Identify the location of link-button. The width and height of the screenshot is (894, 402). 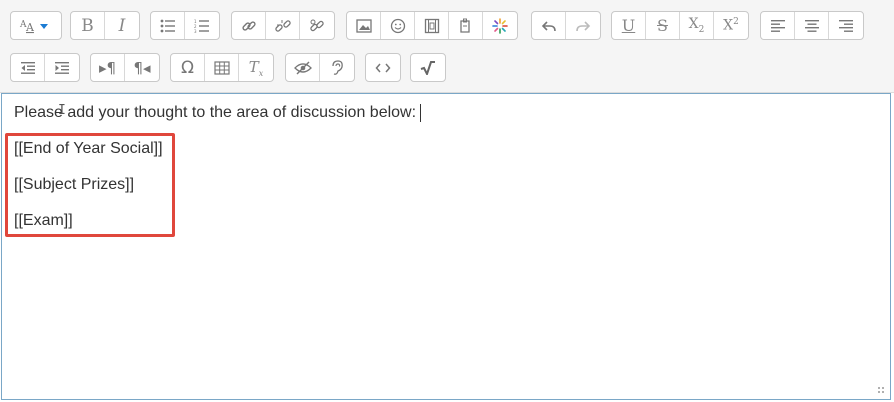
(249, 25).